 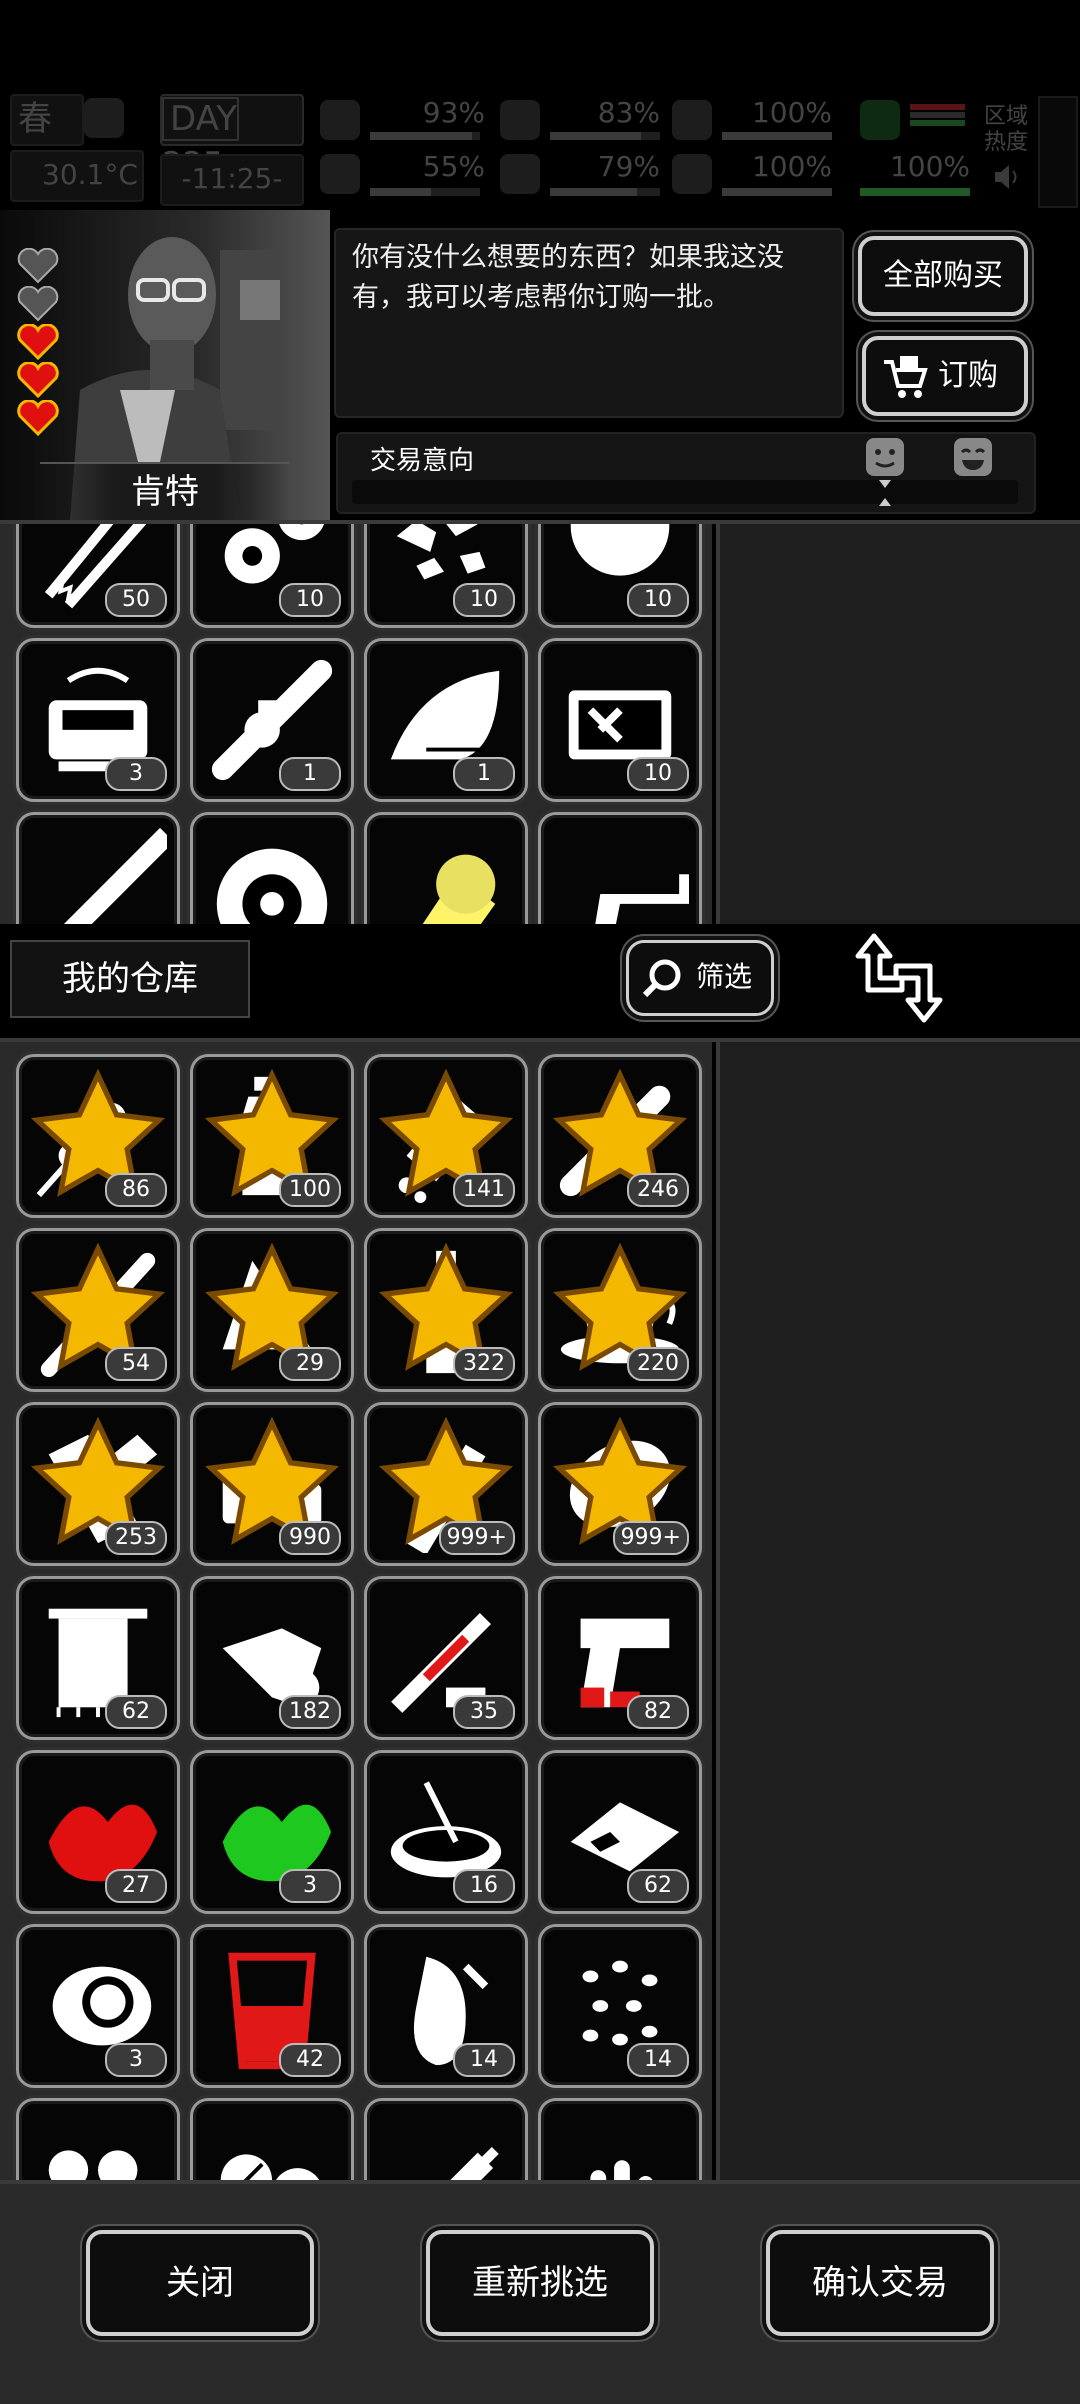 What do you see at coordinates (650, 1538) in the screenshot?
I see `item-count: 999+` at bounding box center [650, 1538].